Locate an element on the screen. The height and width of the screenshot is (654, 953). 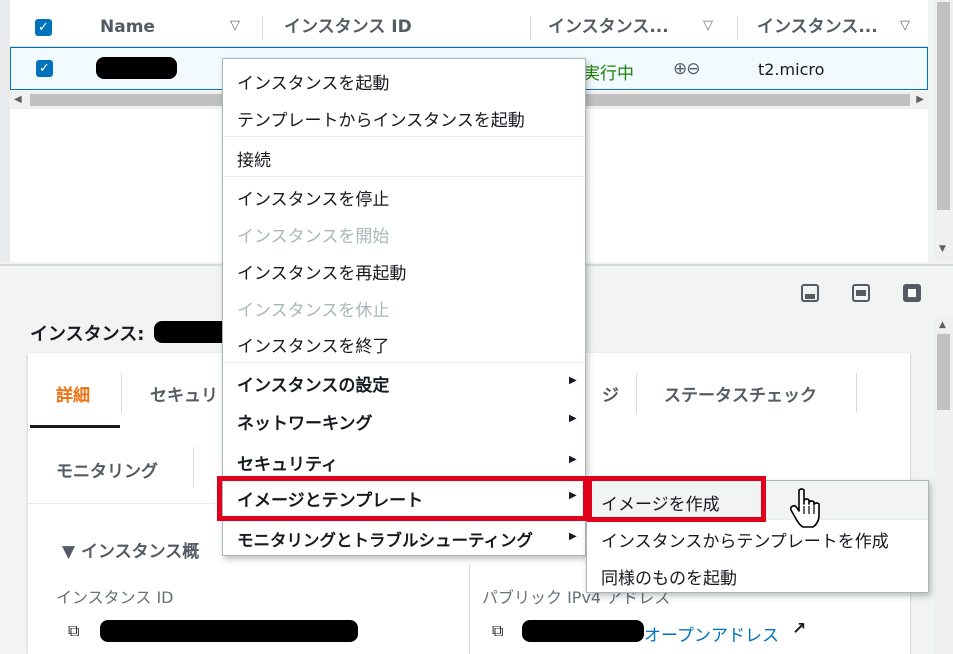
panel-bottom-icon is located at coordinates (810, 293).